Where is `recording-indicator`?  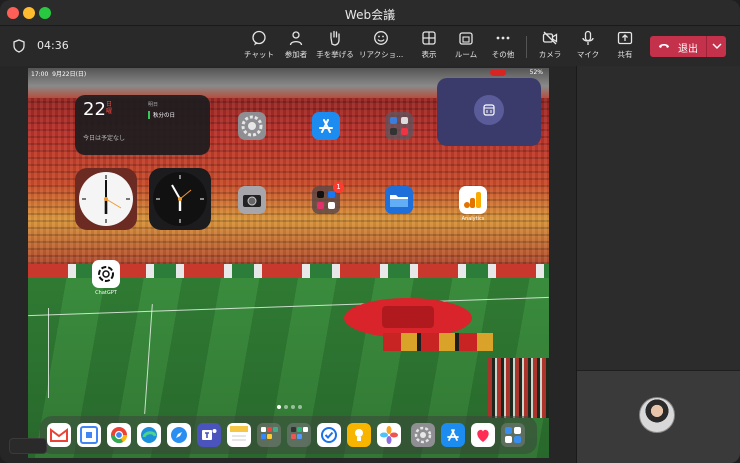 recording-indicator is located at coordinates (498, 72).